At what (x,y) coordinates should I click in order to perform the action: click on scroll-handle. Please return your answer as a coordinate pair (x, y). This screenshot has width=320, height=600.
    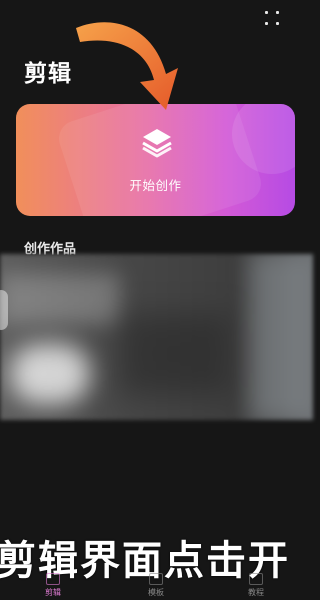
    Looking at the image, I should click on (4, 310).